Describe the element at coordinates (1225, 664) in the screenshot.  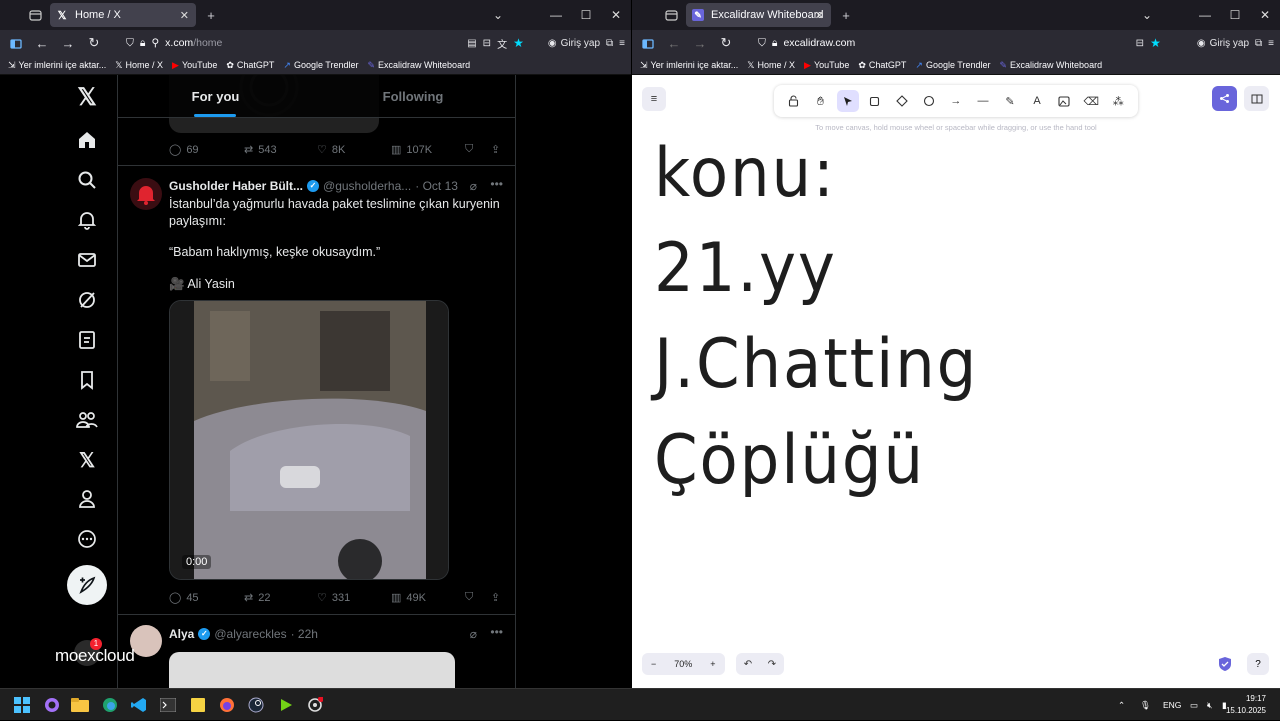
I see `encryption-shield-icon` at that location.